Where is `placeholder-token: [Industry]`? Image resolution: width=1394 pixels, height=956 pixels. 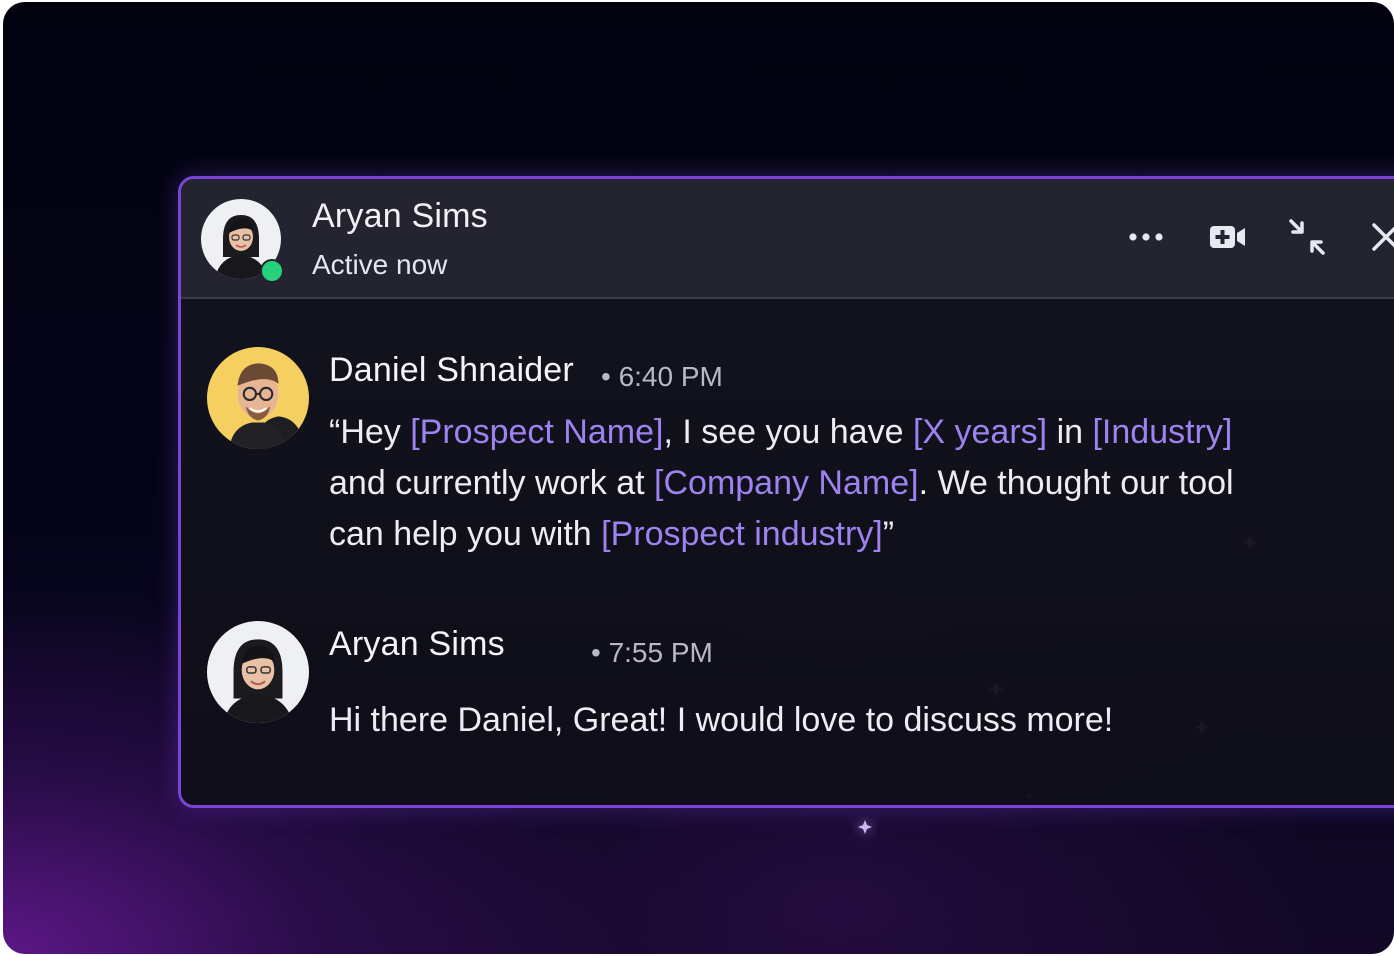
placeholder-token: [Industry] is located at coordinates (1162, 432).